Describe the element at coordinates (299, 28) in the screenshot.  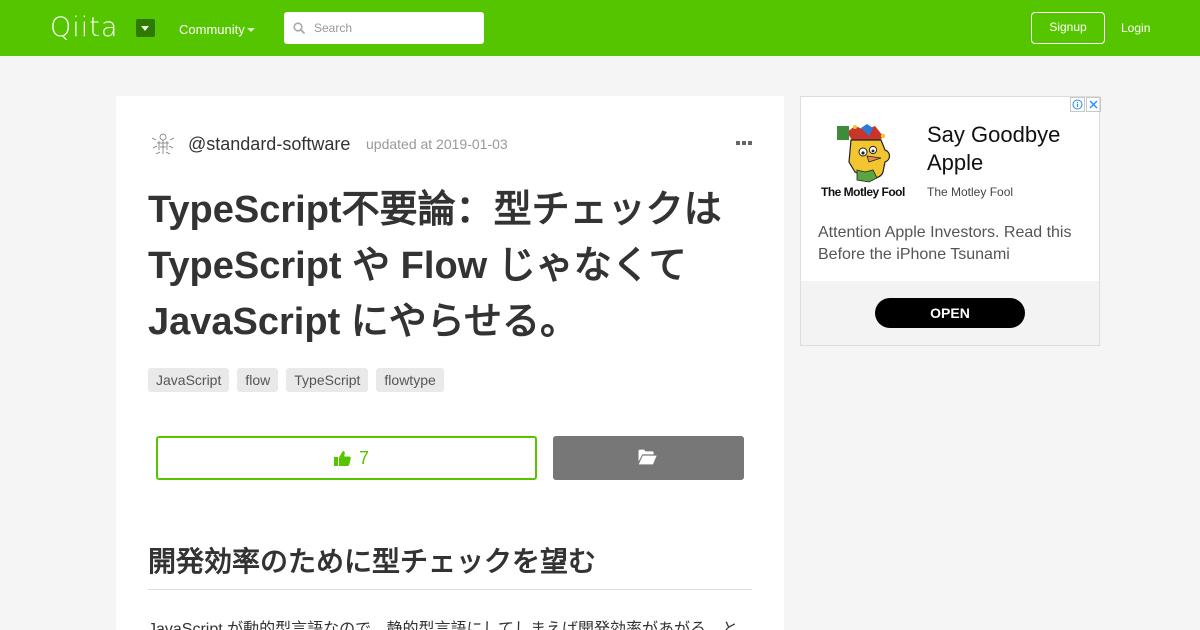
I see `search-icon` at that location.